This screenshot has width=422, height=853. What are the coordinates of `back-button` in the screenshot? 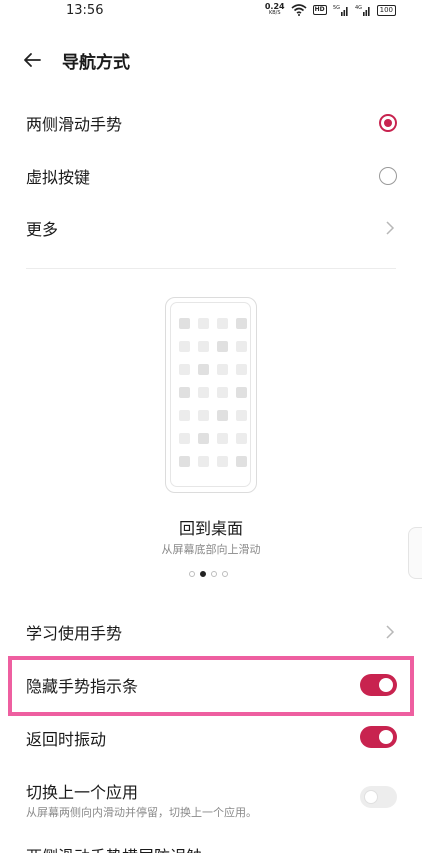 It's located at (32, 60).